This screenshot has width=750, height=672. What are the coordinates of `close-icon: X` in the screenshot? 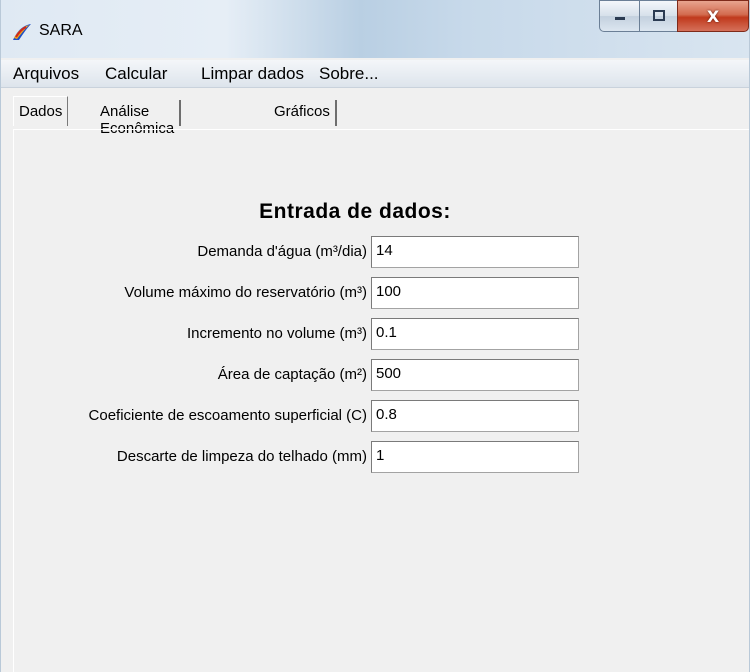 It's located at (713, 16).